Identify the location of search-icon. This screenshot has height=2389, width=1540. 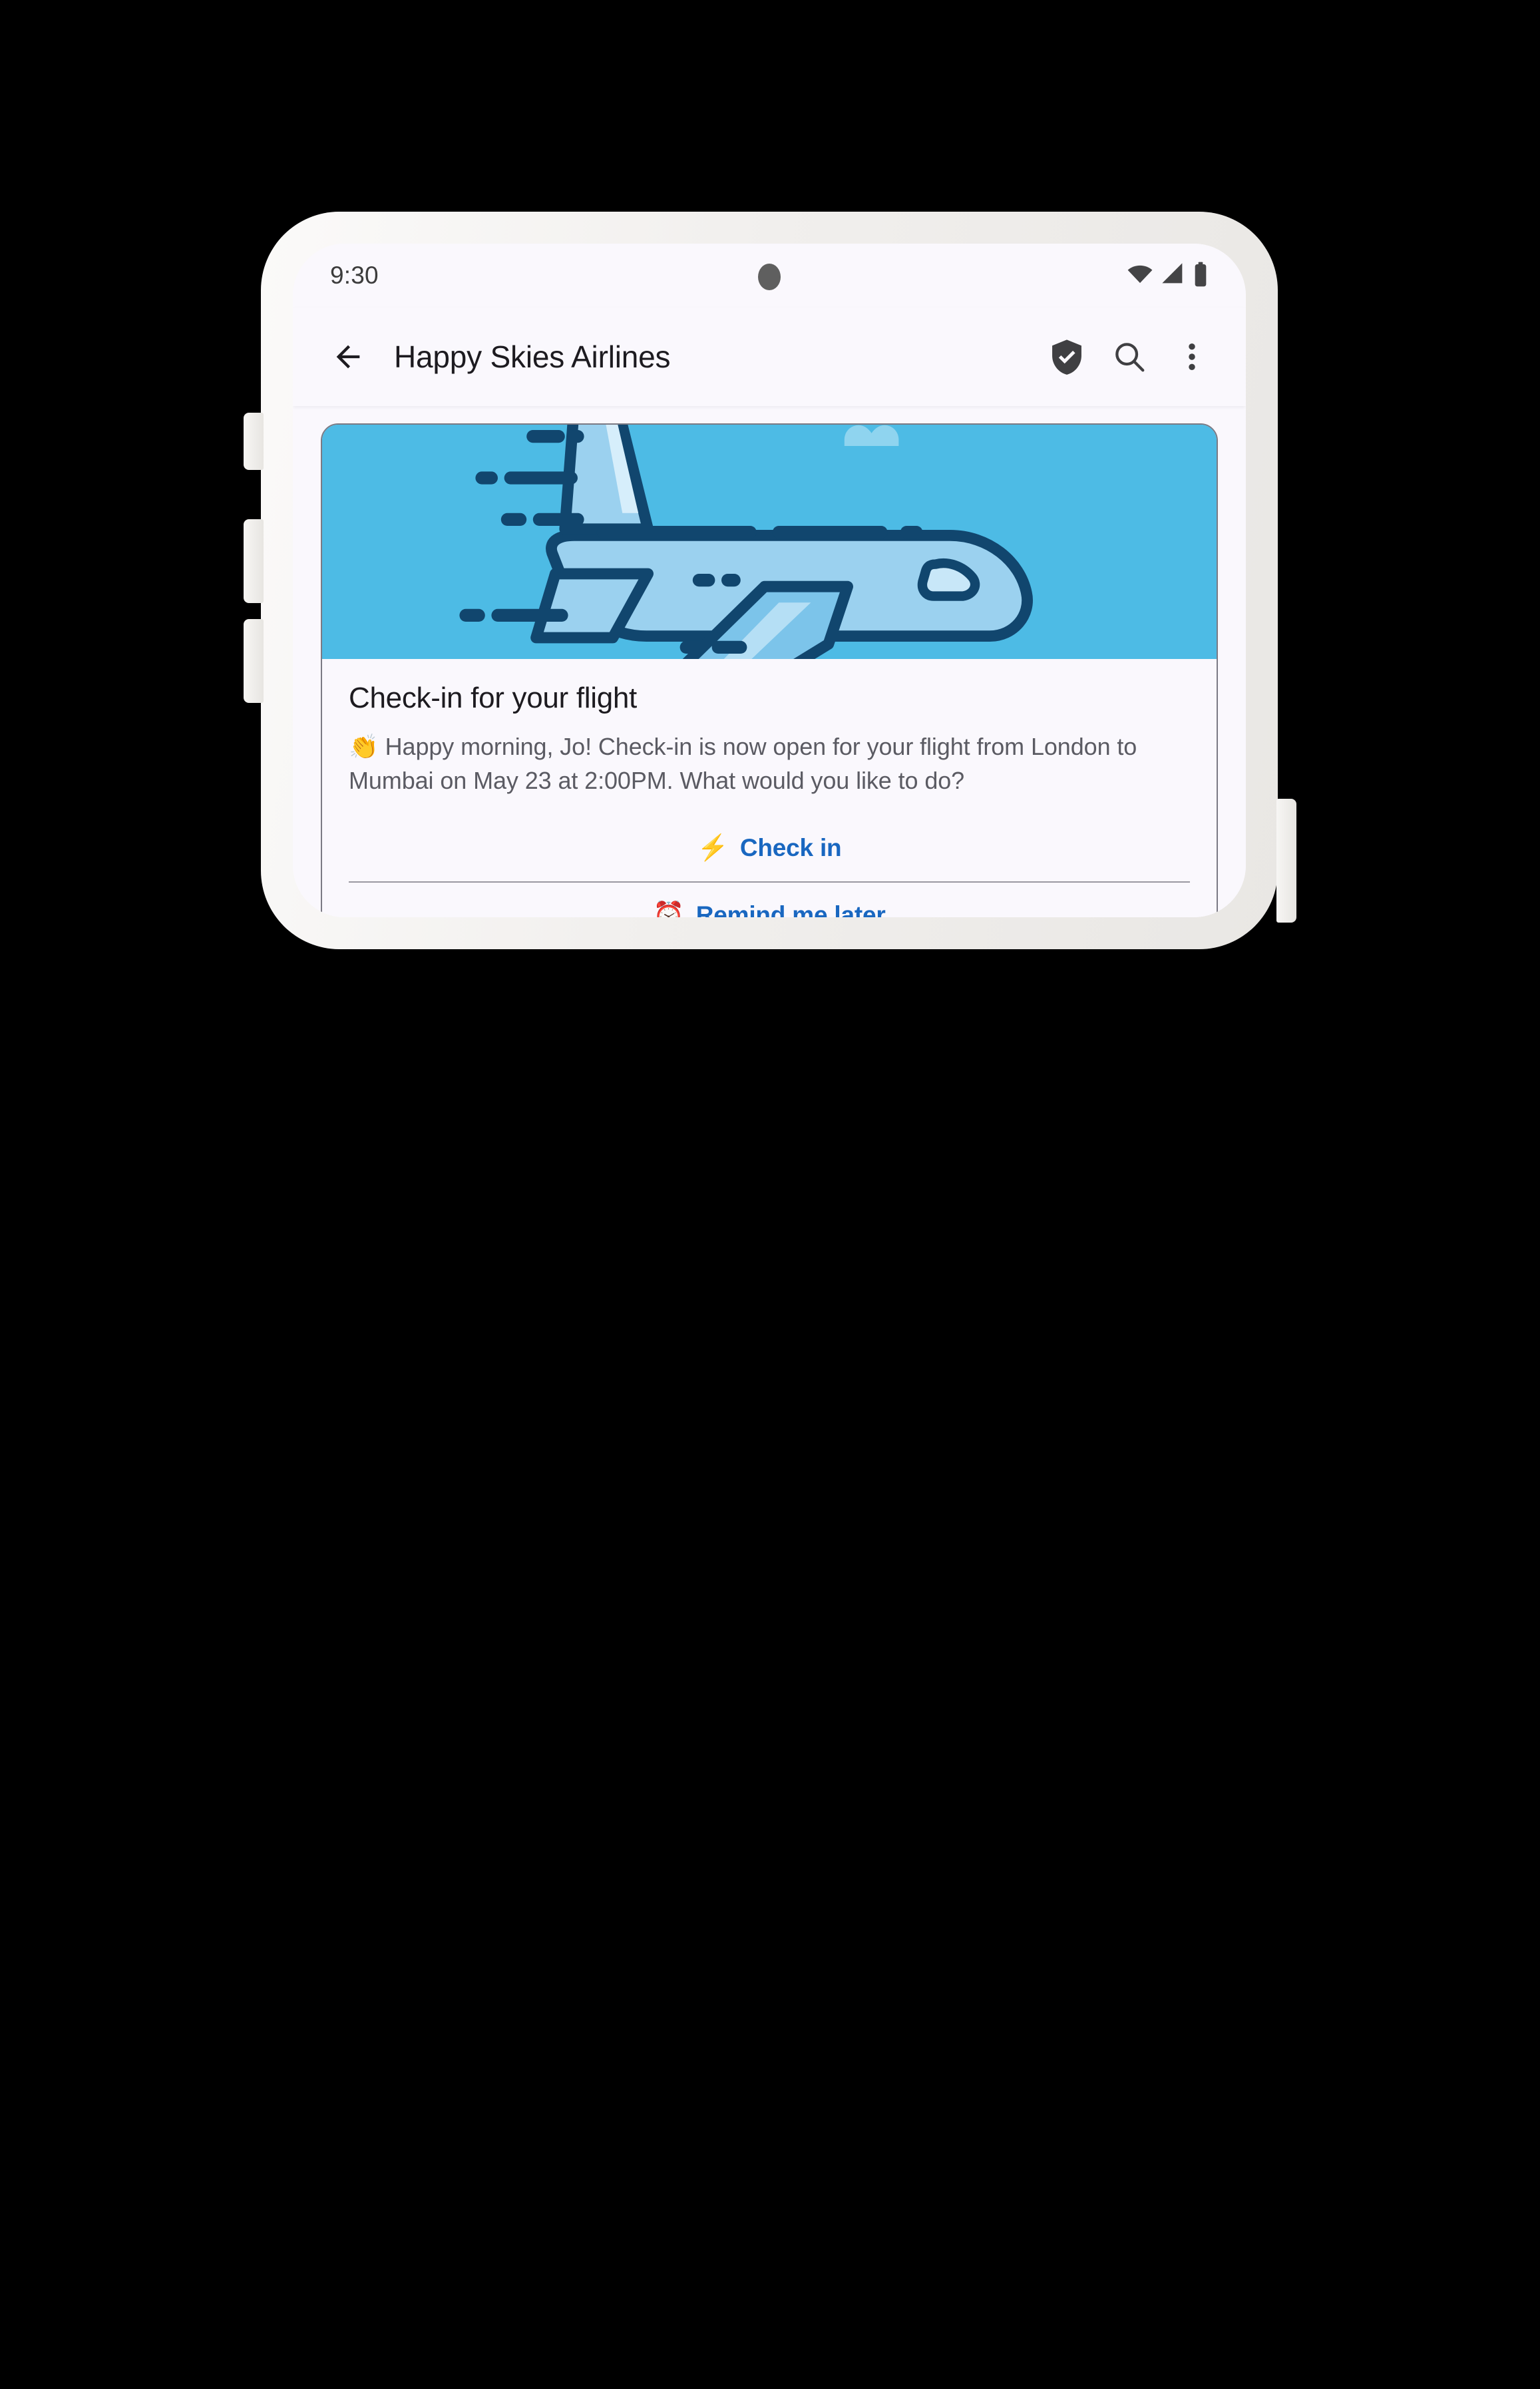
(1129, 357).